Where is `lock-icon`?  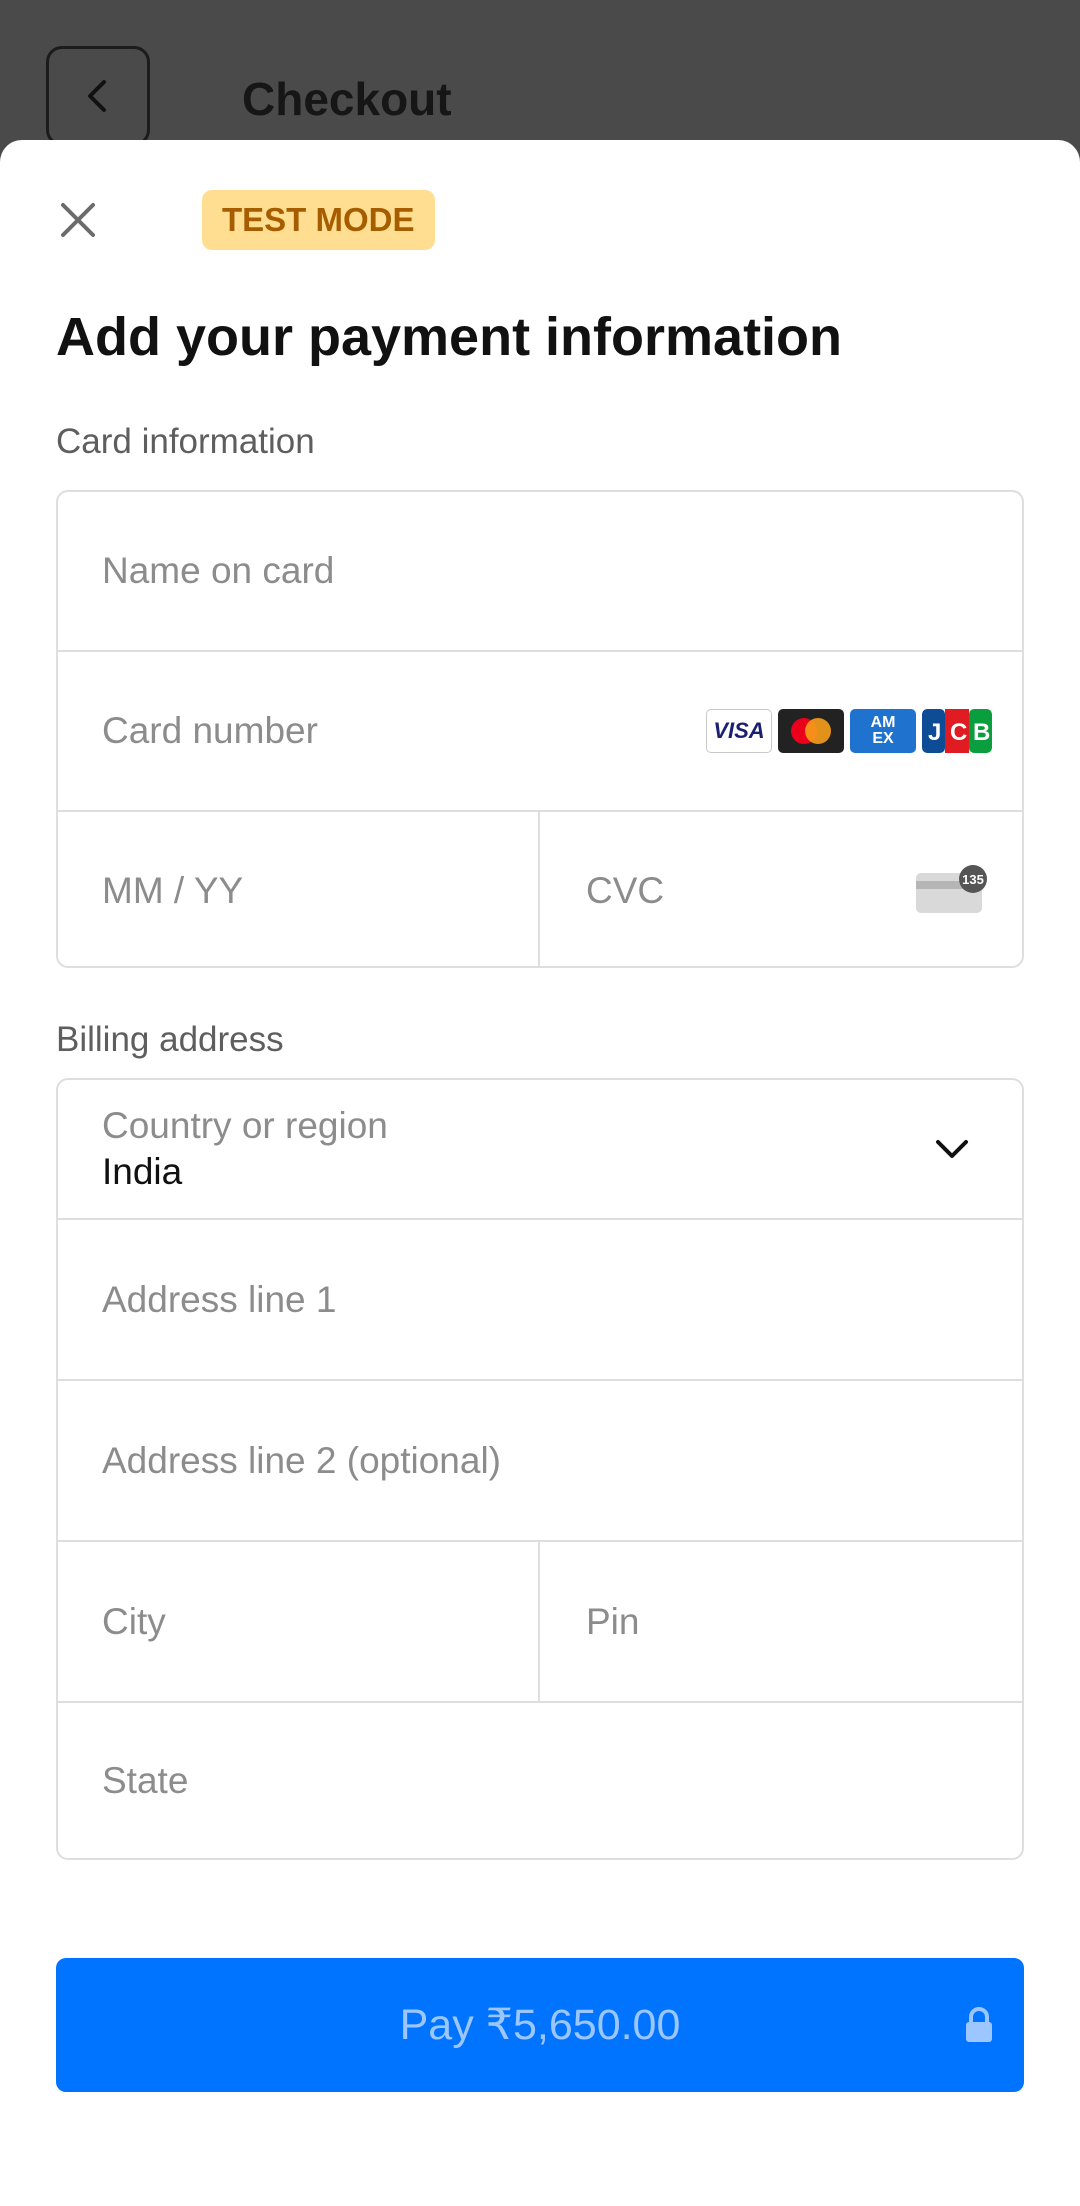 lock-icon is located at coordinates (979, 2024).